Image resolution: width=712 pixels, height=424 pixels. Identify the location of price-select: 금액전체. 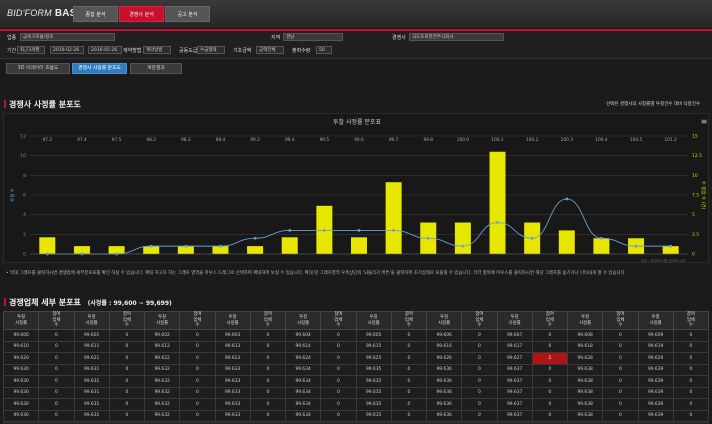
(270, 50).